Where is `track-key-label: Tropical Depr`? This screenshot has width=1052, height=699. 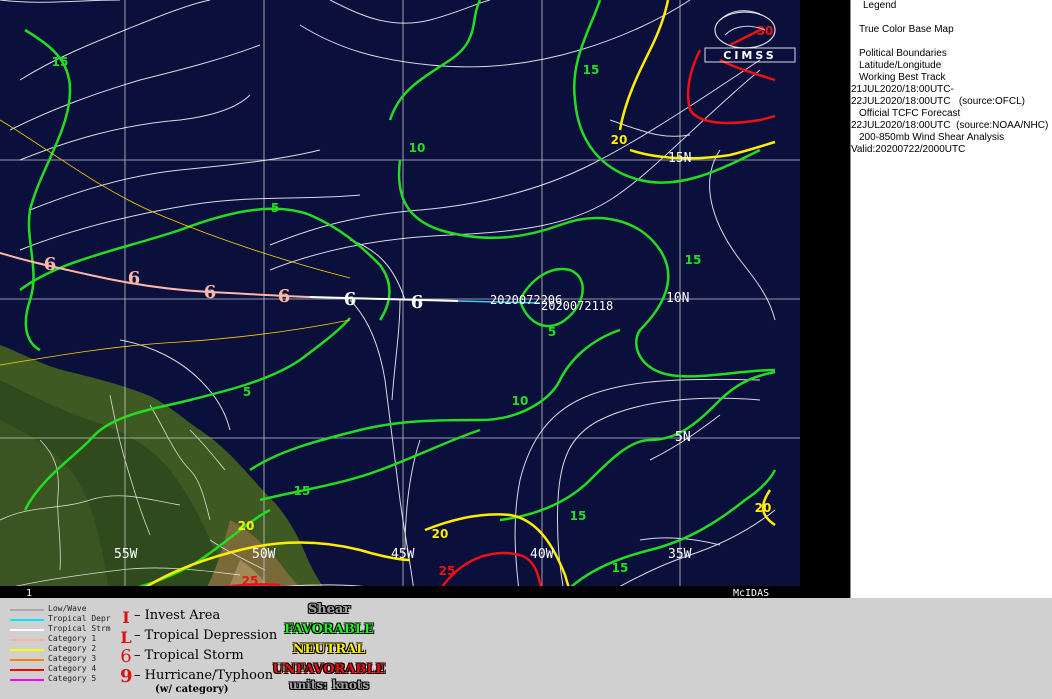
track-key-label: Tropical Depr is located at coordinates (79, 618).